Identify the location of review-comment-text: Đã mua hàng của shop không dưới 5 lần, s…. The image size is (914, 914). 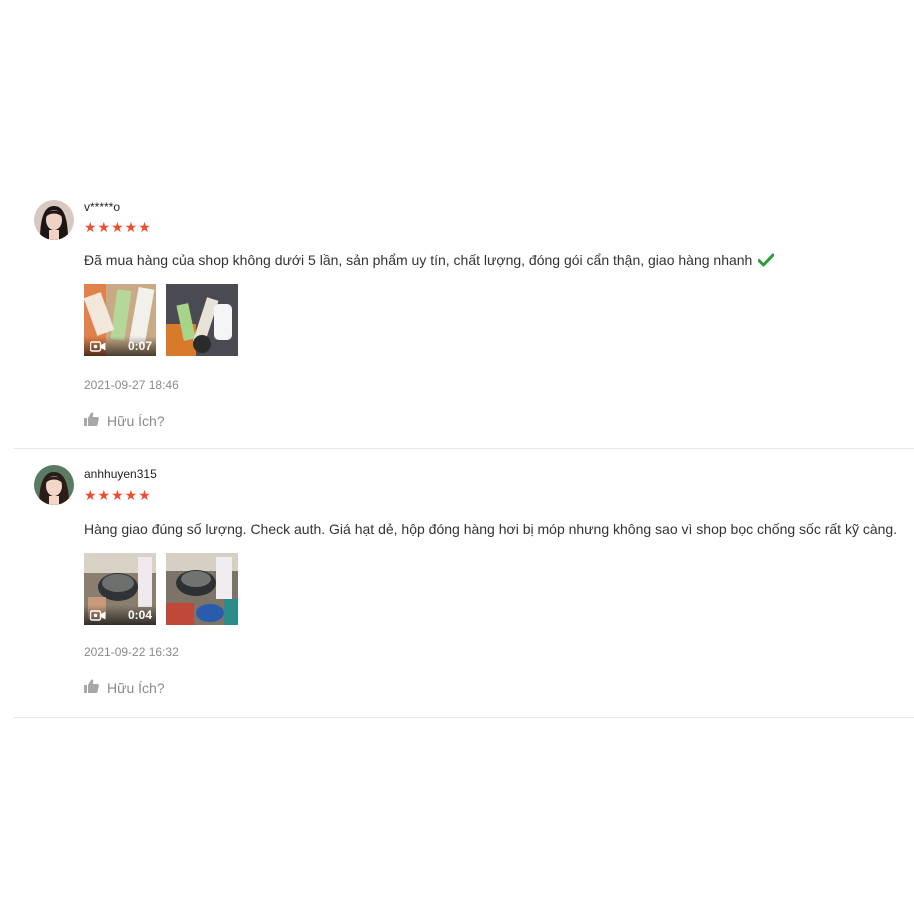
(418, 260).